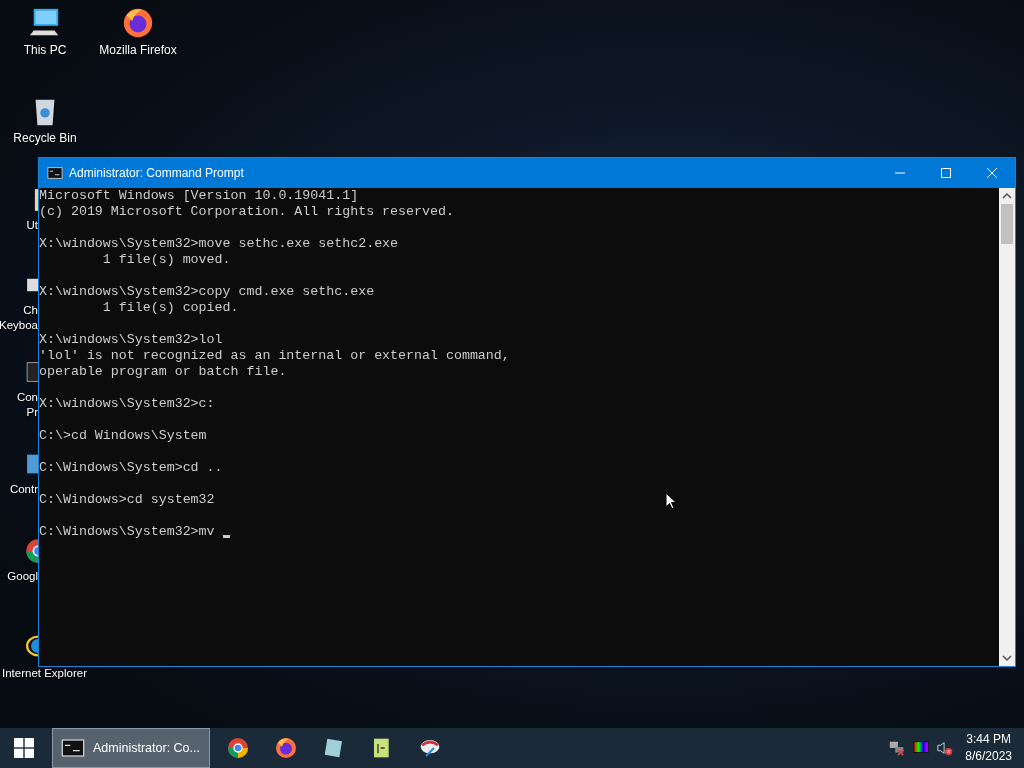 The image size is (1024, 768). I want to click on console-line: C:\Windows\System32>mv, so click(127, 532).